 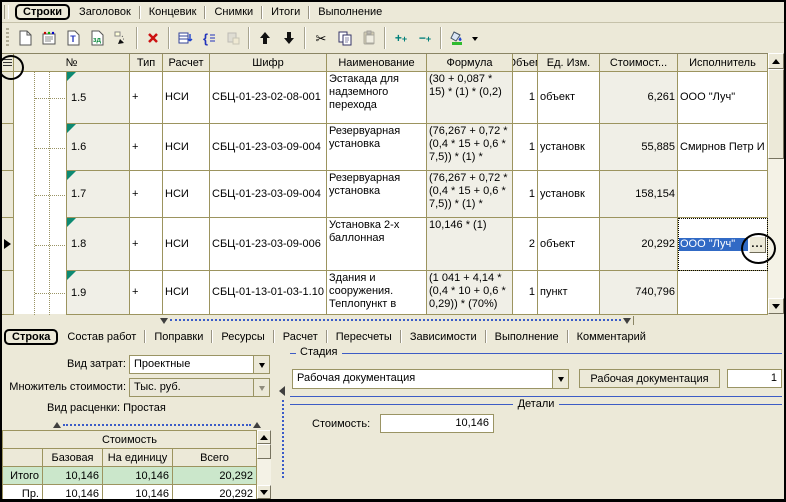 I want to click on tab-vypolnenie-bottom: Выполнение, so click(x=527, y=337).